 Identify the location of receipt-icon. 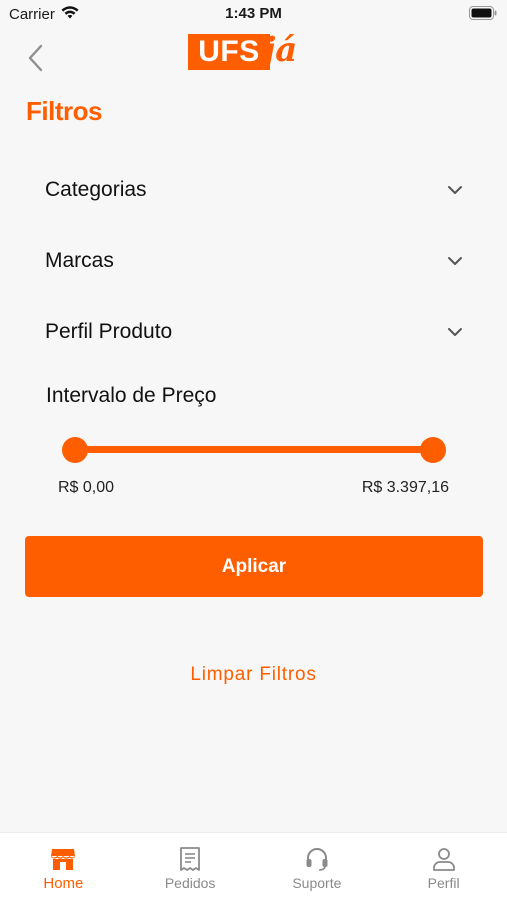
(190, 859).